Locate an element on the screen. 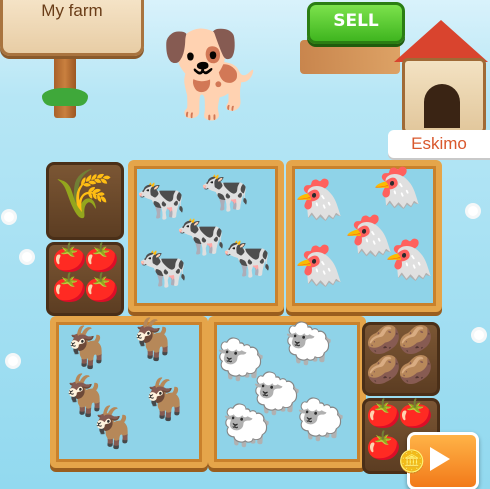 The width and height of the screenshot is (490, 489). pet-name-label: Eskimo is located at coordinates (439, 144).